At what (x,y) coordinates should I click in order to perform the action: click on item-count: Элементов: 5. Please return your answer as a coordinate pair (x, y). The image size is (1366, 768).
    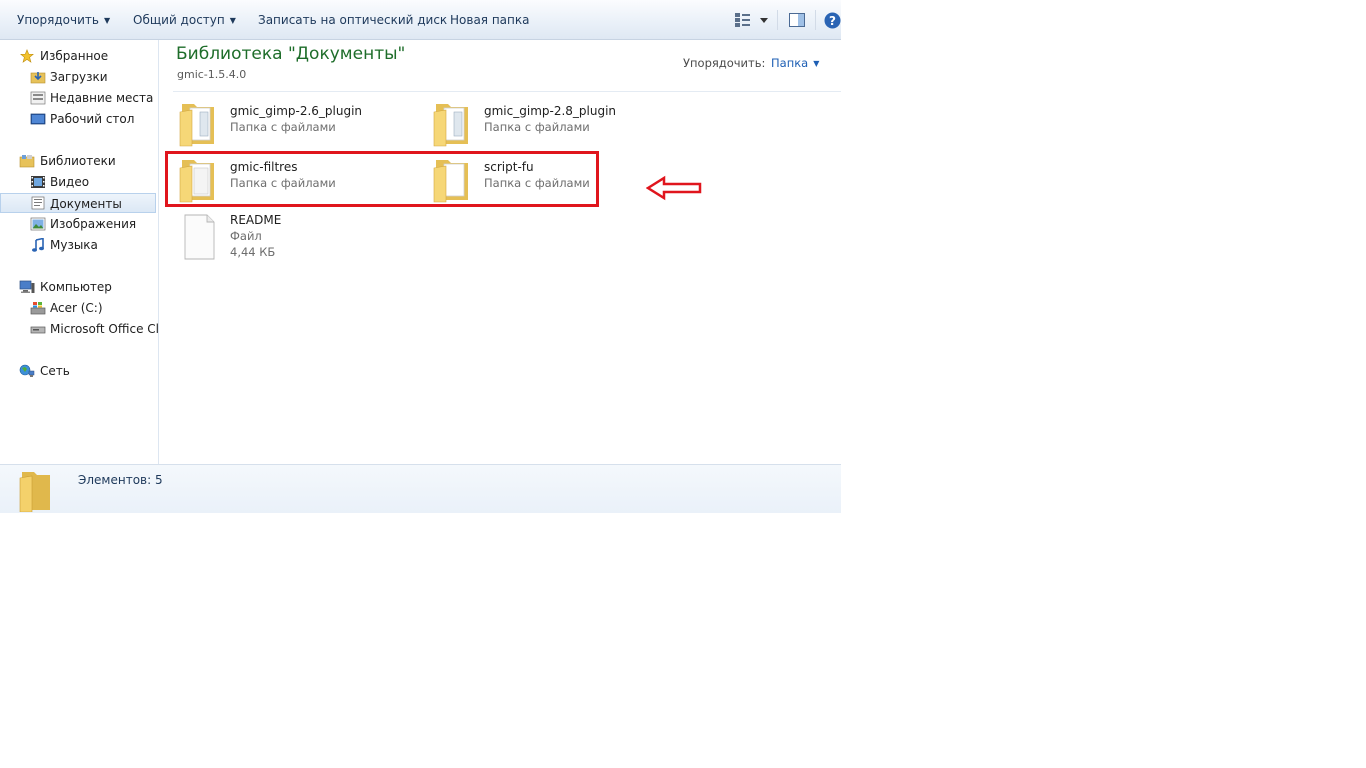
    Looking at the image, I should click on (120, 480).